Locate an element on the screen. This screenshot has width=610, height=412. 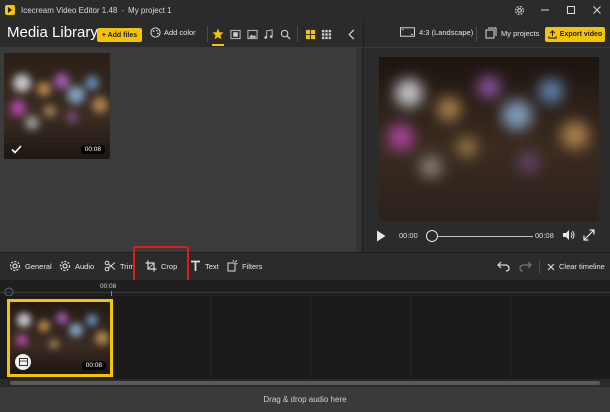
timeline-scrollbar-thumb is located at coordinates (305, 383).